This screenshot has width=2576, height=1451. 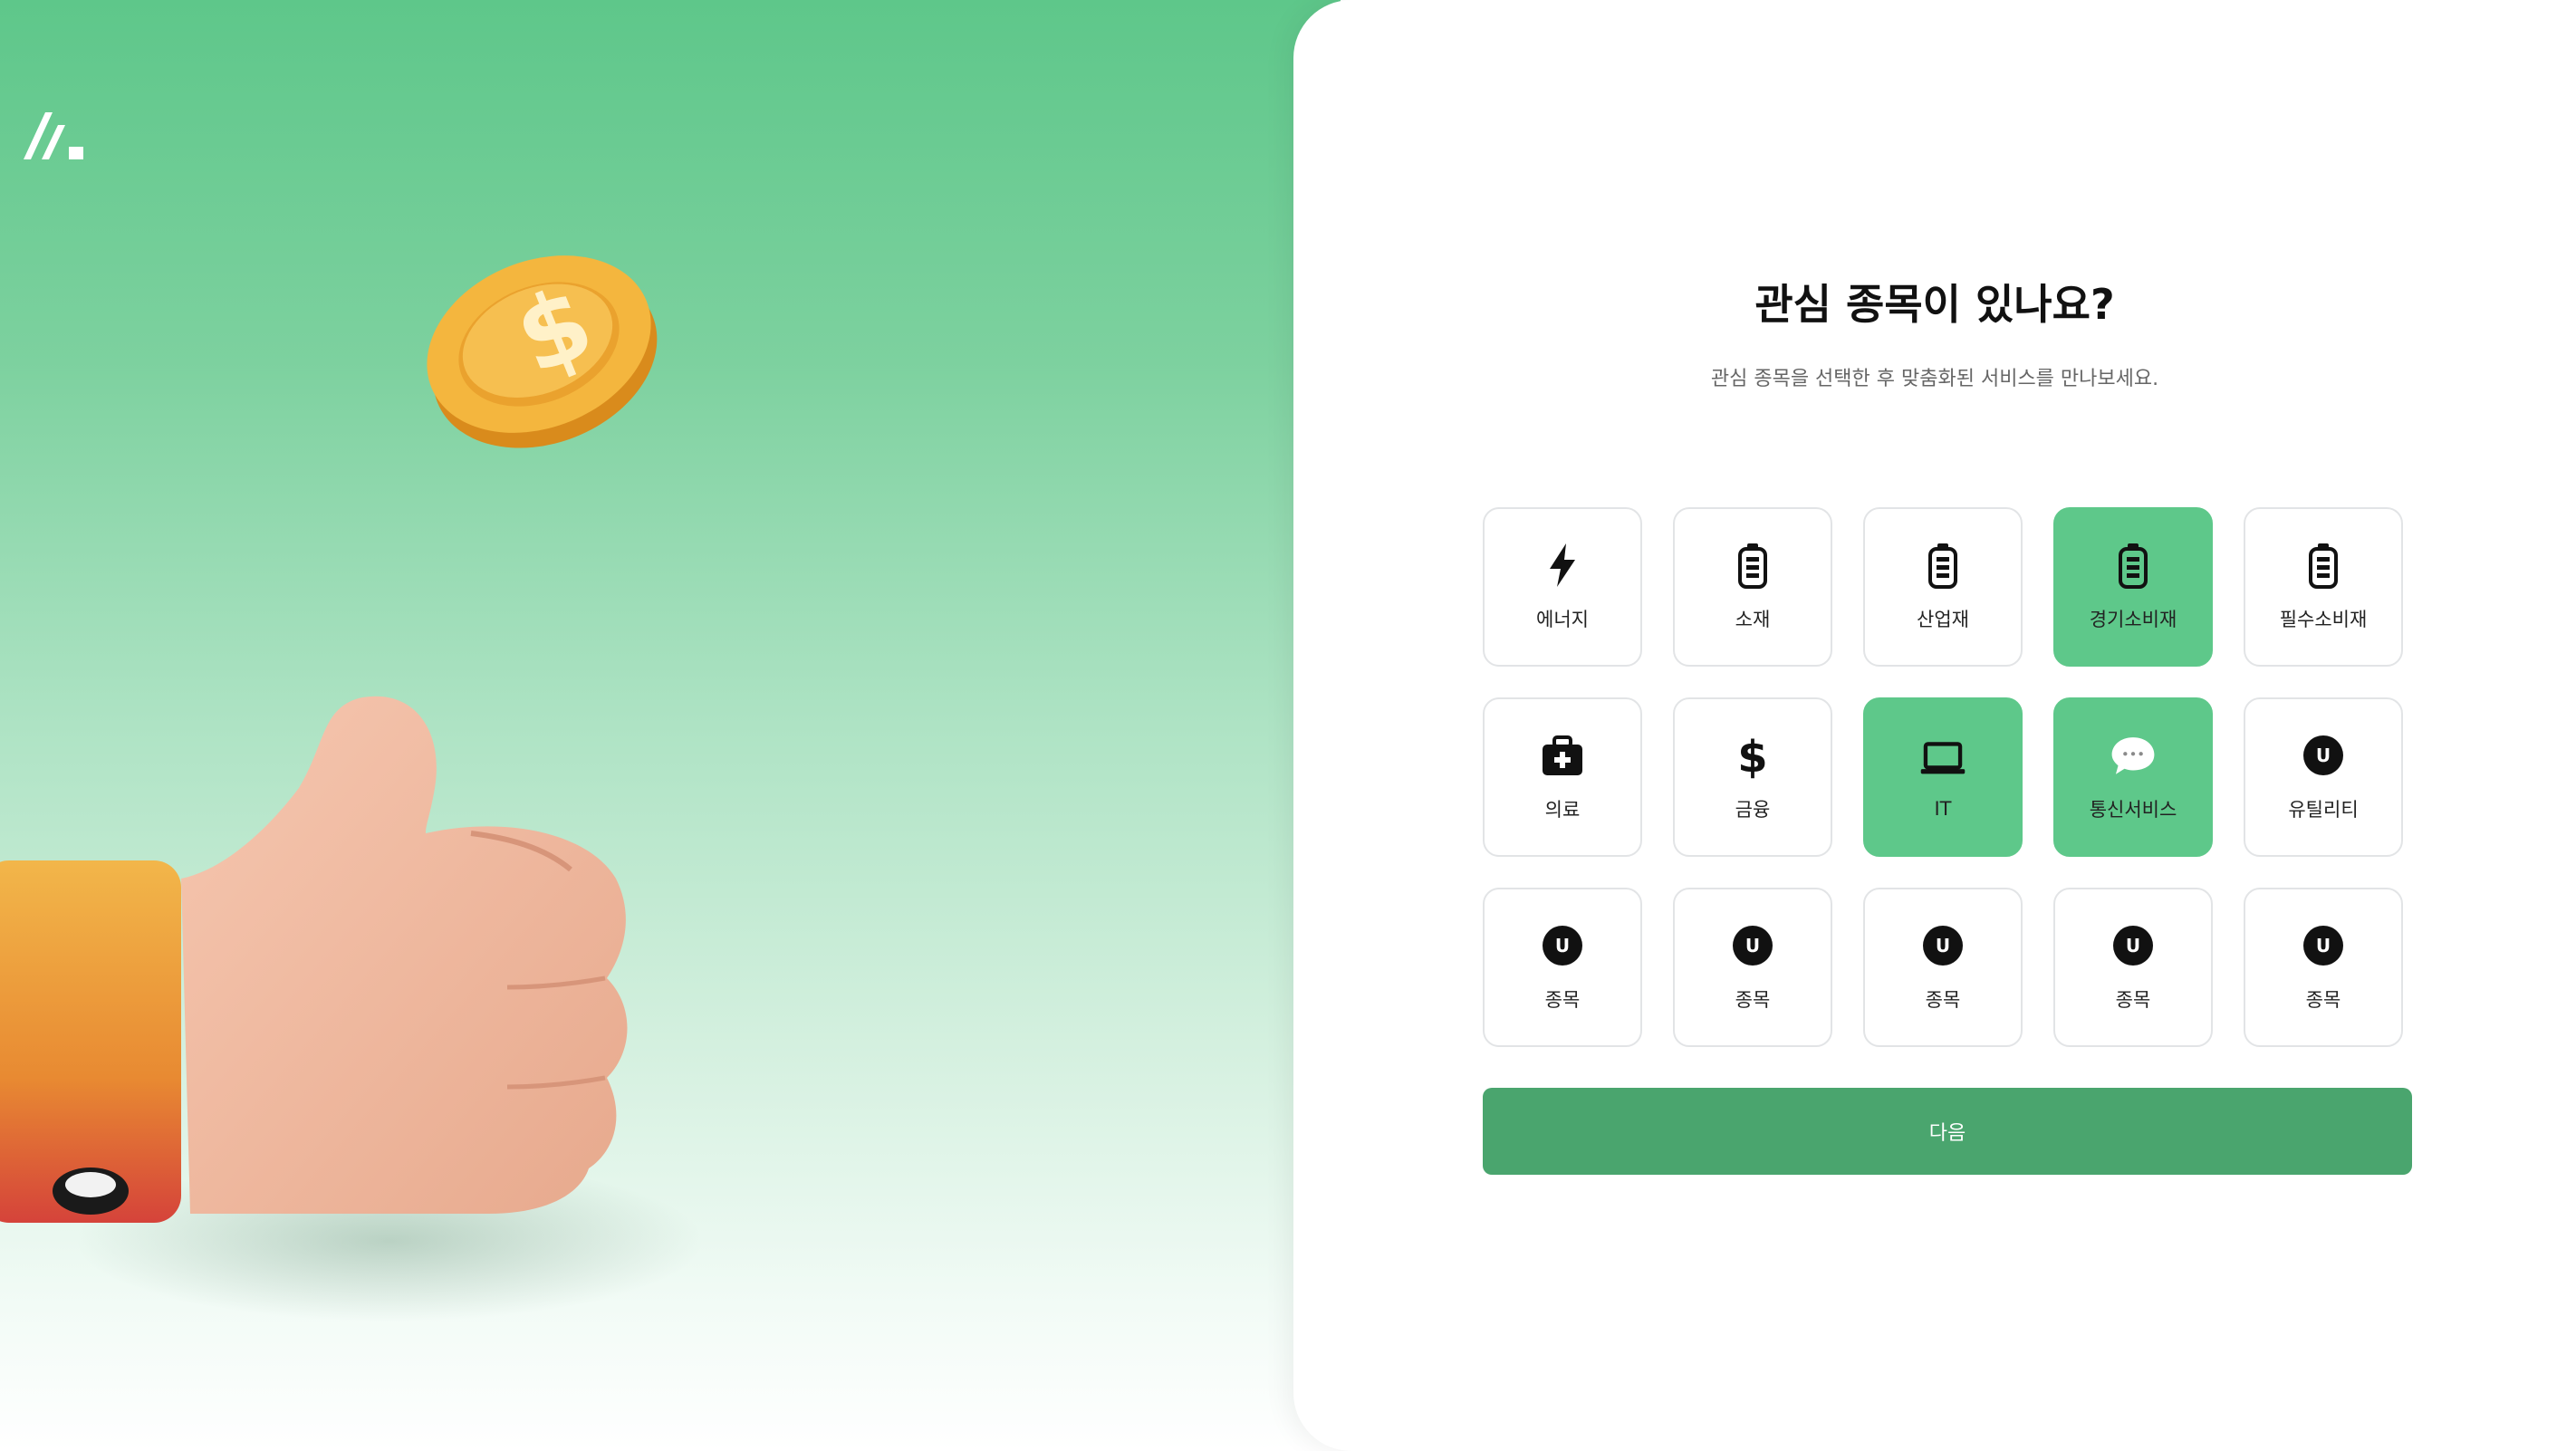 I want to click on category-card: IT, so click(x=1943, y=777).